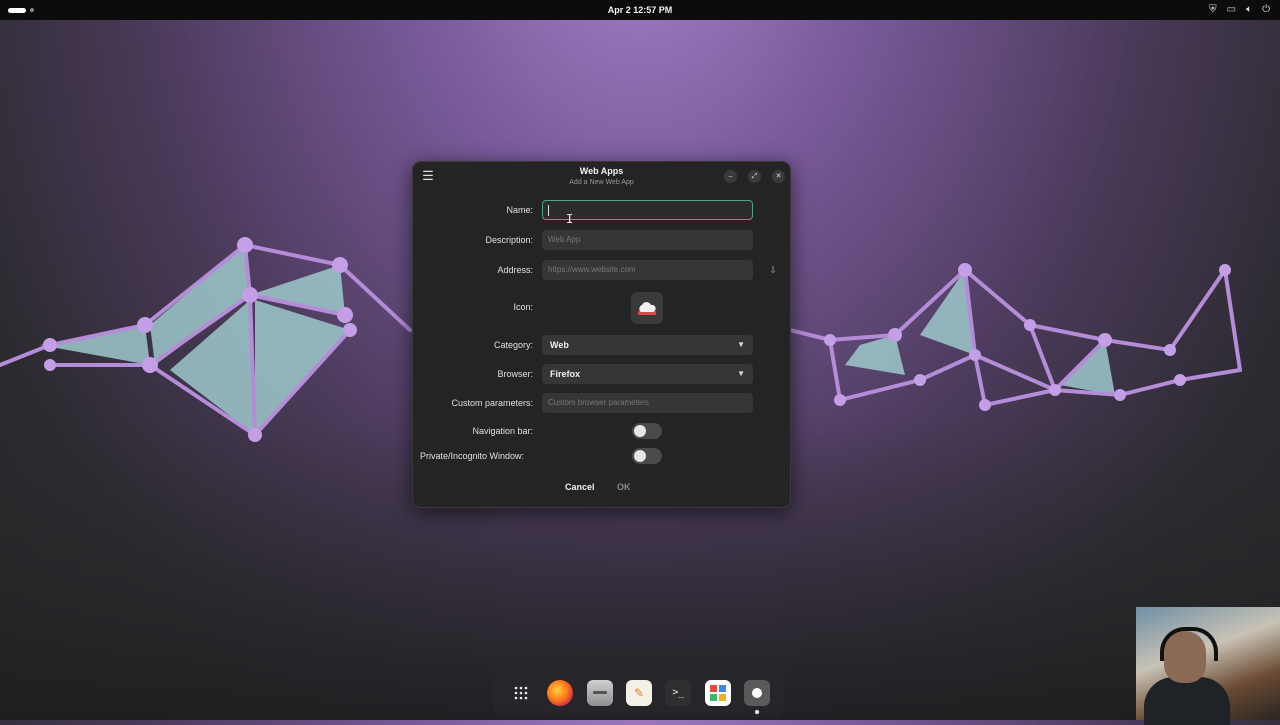 Image resolution: width=1280 pixels, height=725 pixels. What do you see at coordinates (519, 210) in the screenshot?
I see `name-label: Name:` at bounding box center [519, 210].